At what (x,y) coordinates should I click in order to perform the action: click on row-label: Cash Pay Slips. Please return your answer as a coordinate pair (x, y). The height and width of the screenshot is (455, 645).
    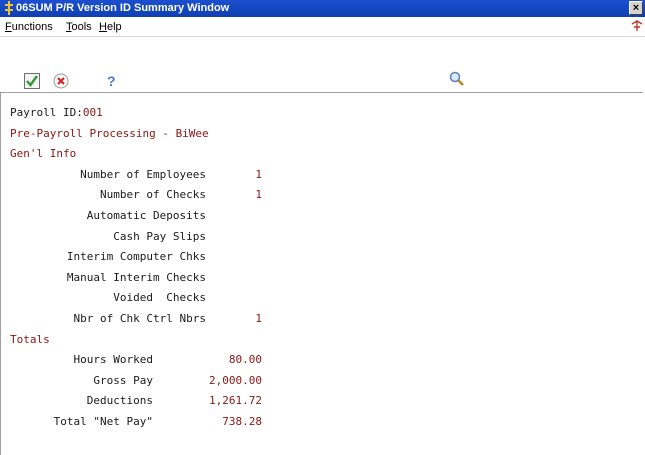
    Looking at the image, I should click on (159, 236).